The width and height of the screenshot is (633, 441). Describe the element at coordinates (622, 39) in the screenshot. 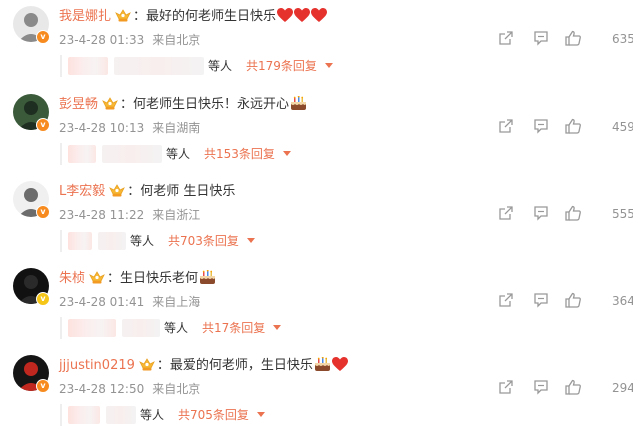

I see `like-count: 6356` at that location.